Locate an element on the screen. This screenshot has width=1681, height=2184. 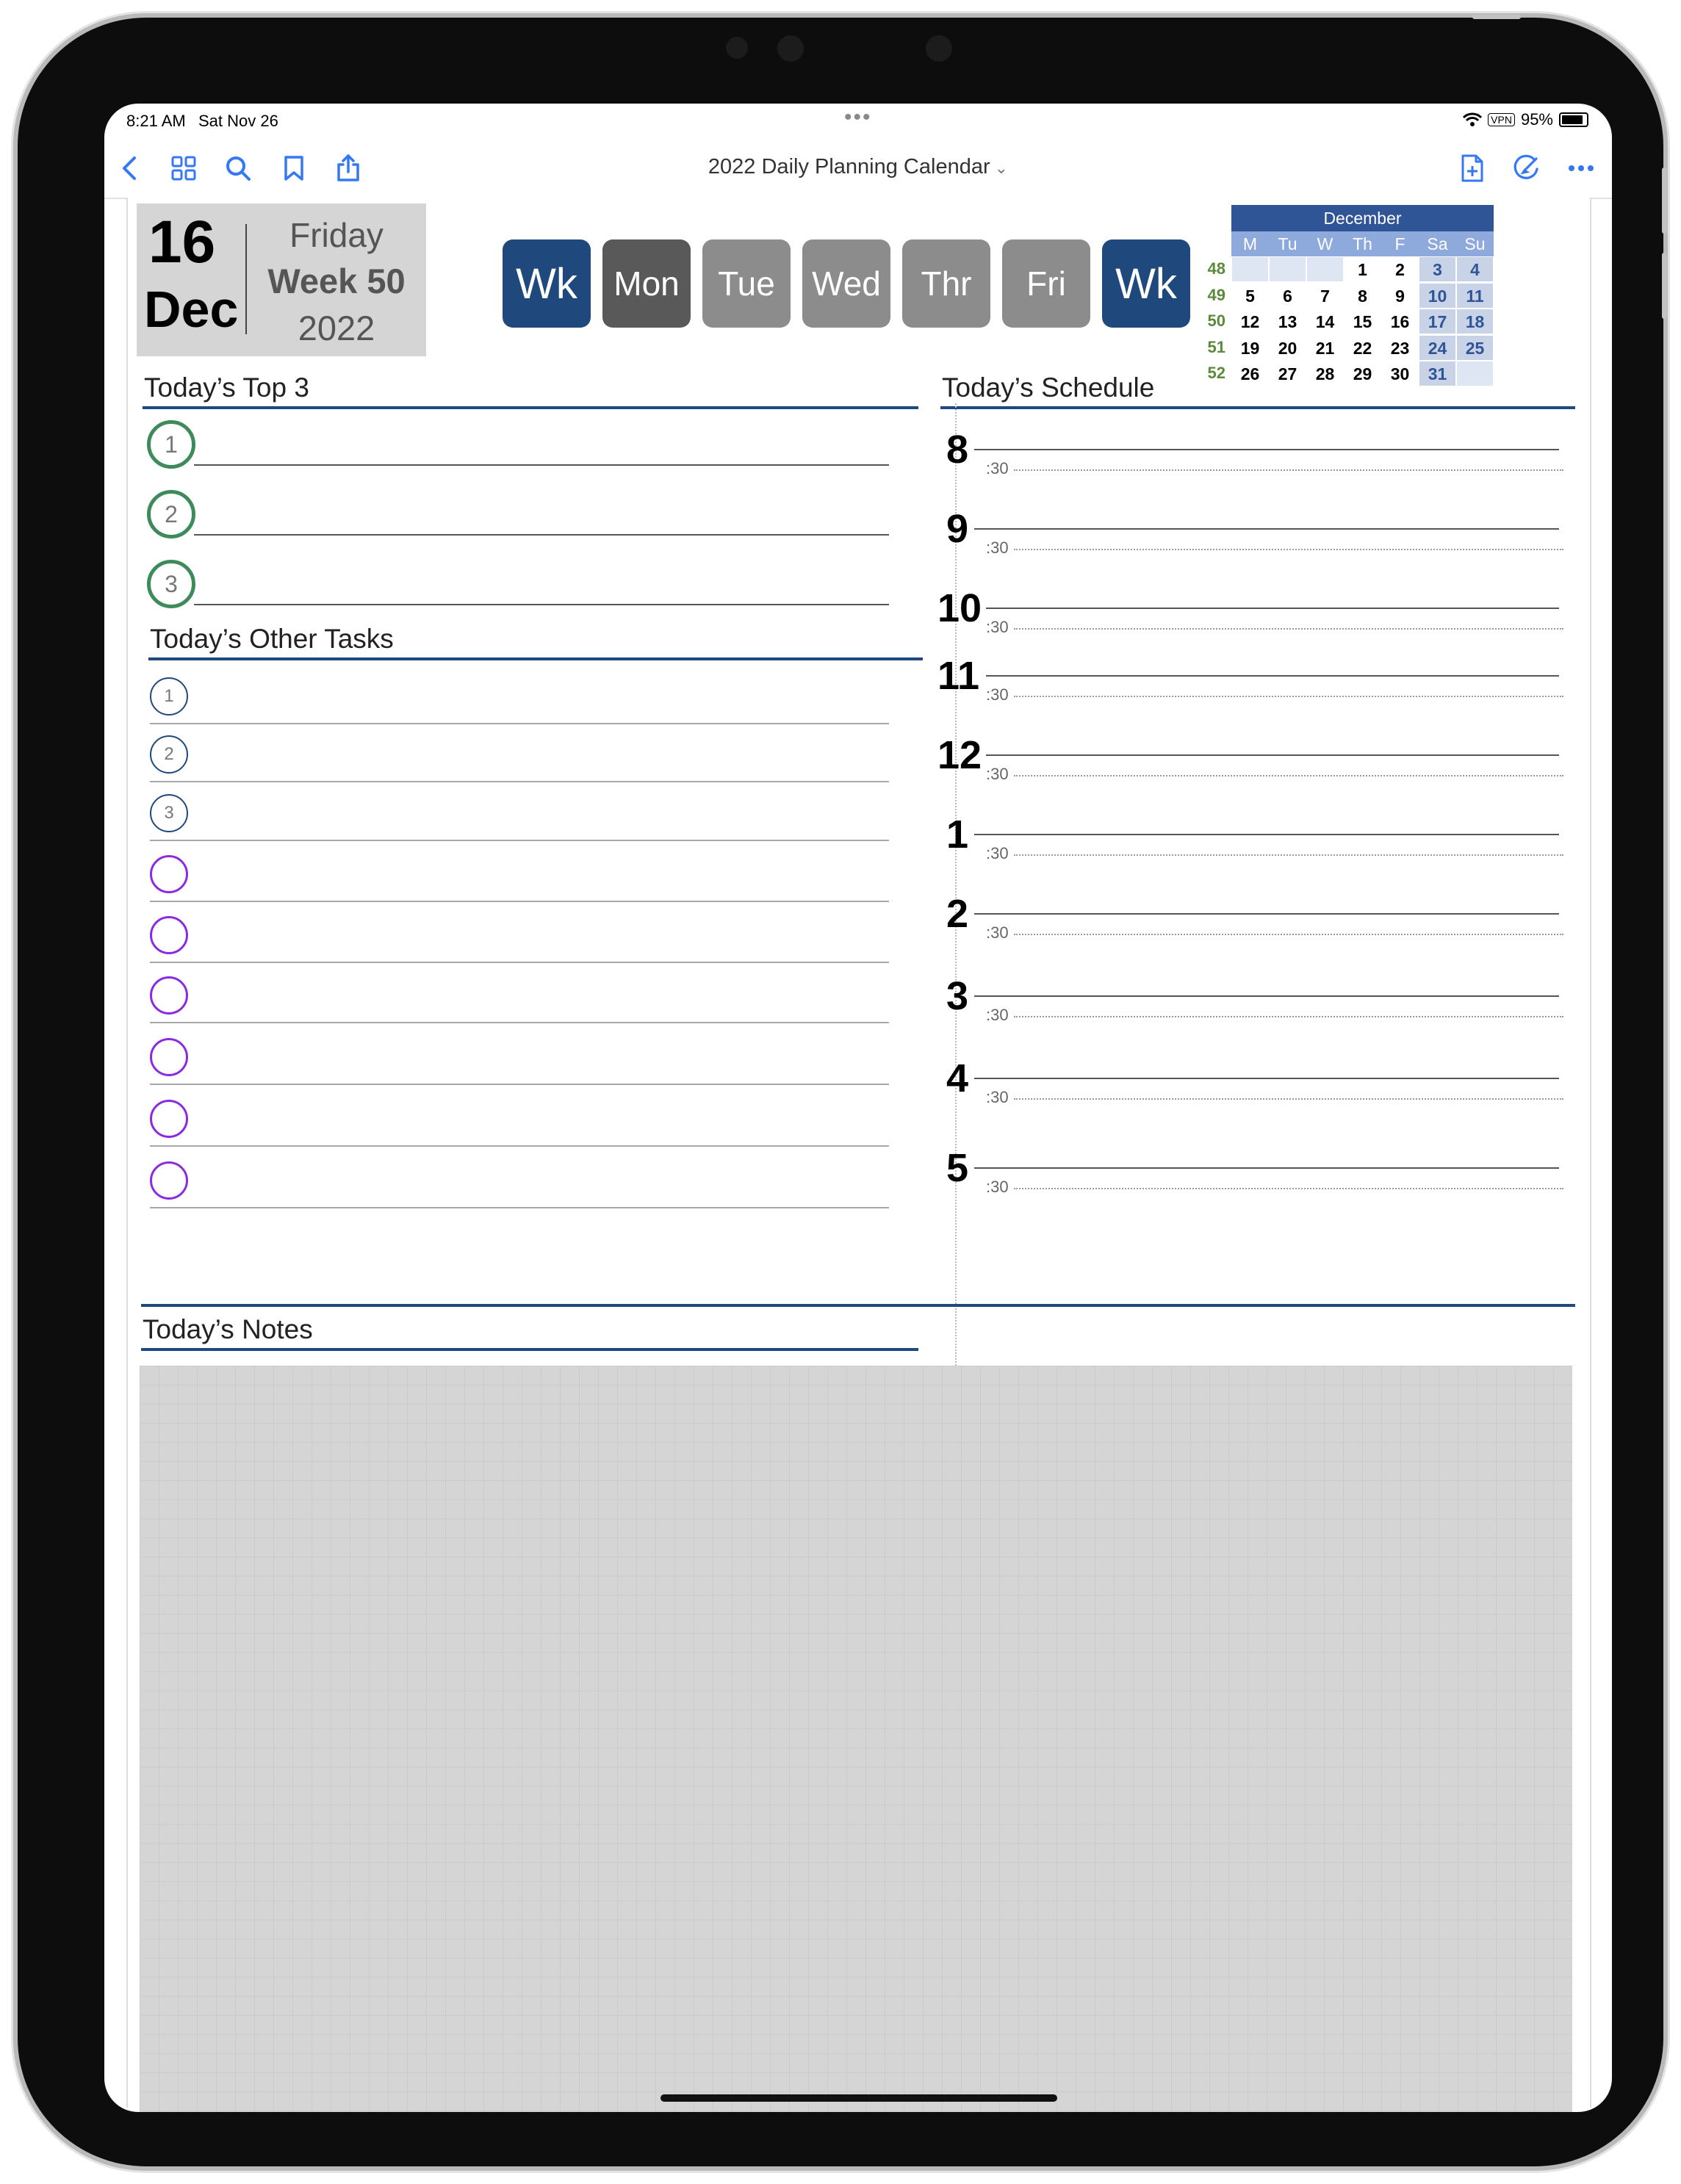
pen-icon is located at coordinates (1527, 168).